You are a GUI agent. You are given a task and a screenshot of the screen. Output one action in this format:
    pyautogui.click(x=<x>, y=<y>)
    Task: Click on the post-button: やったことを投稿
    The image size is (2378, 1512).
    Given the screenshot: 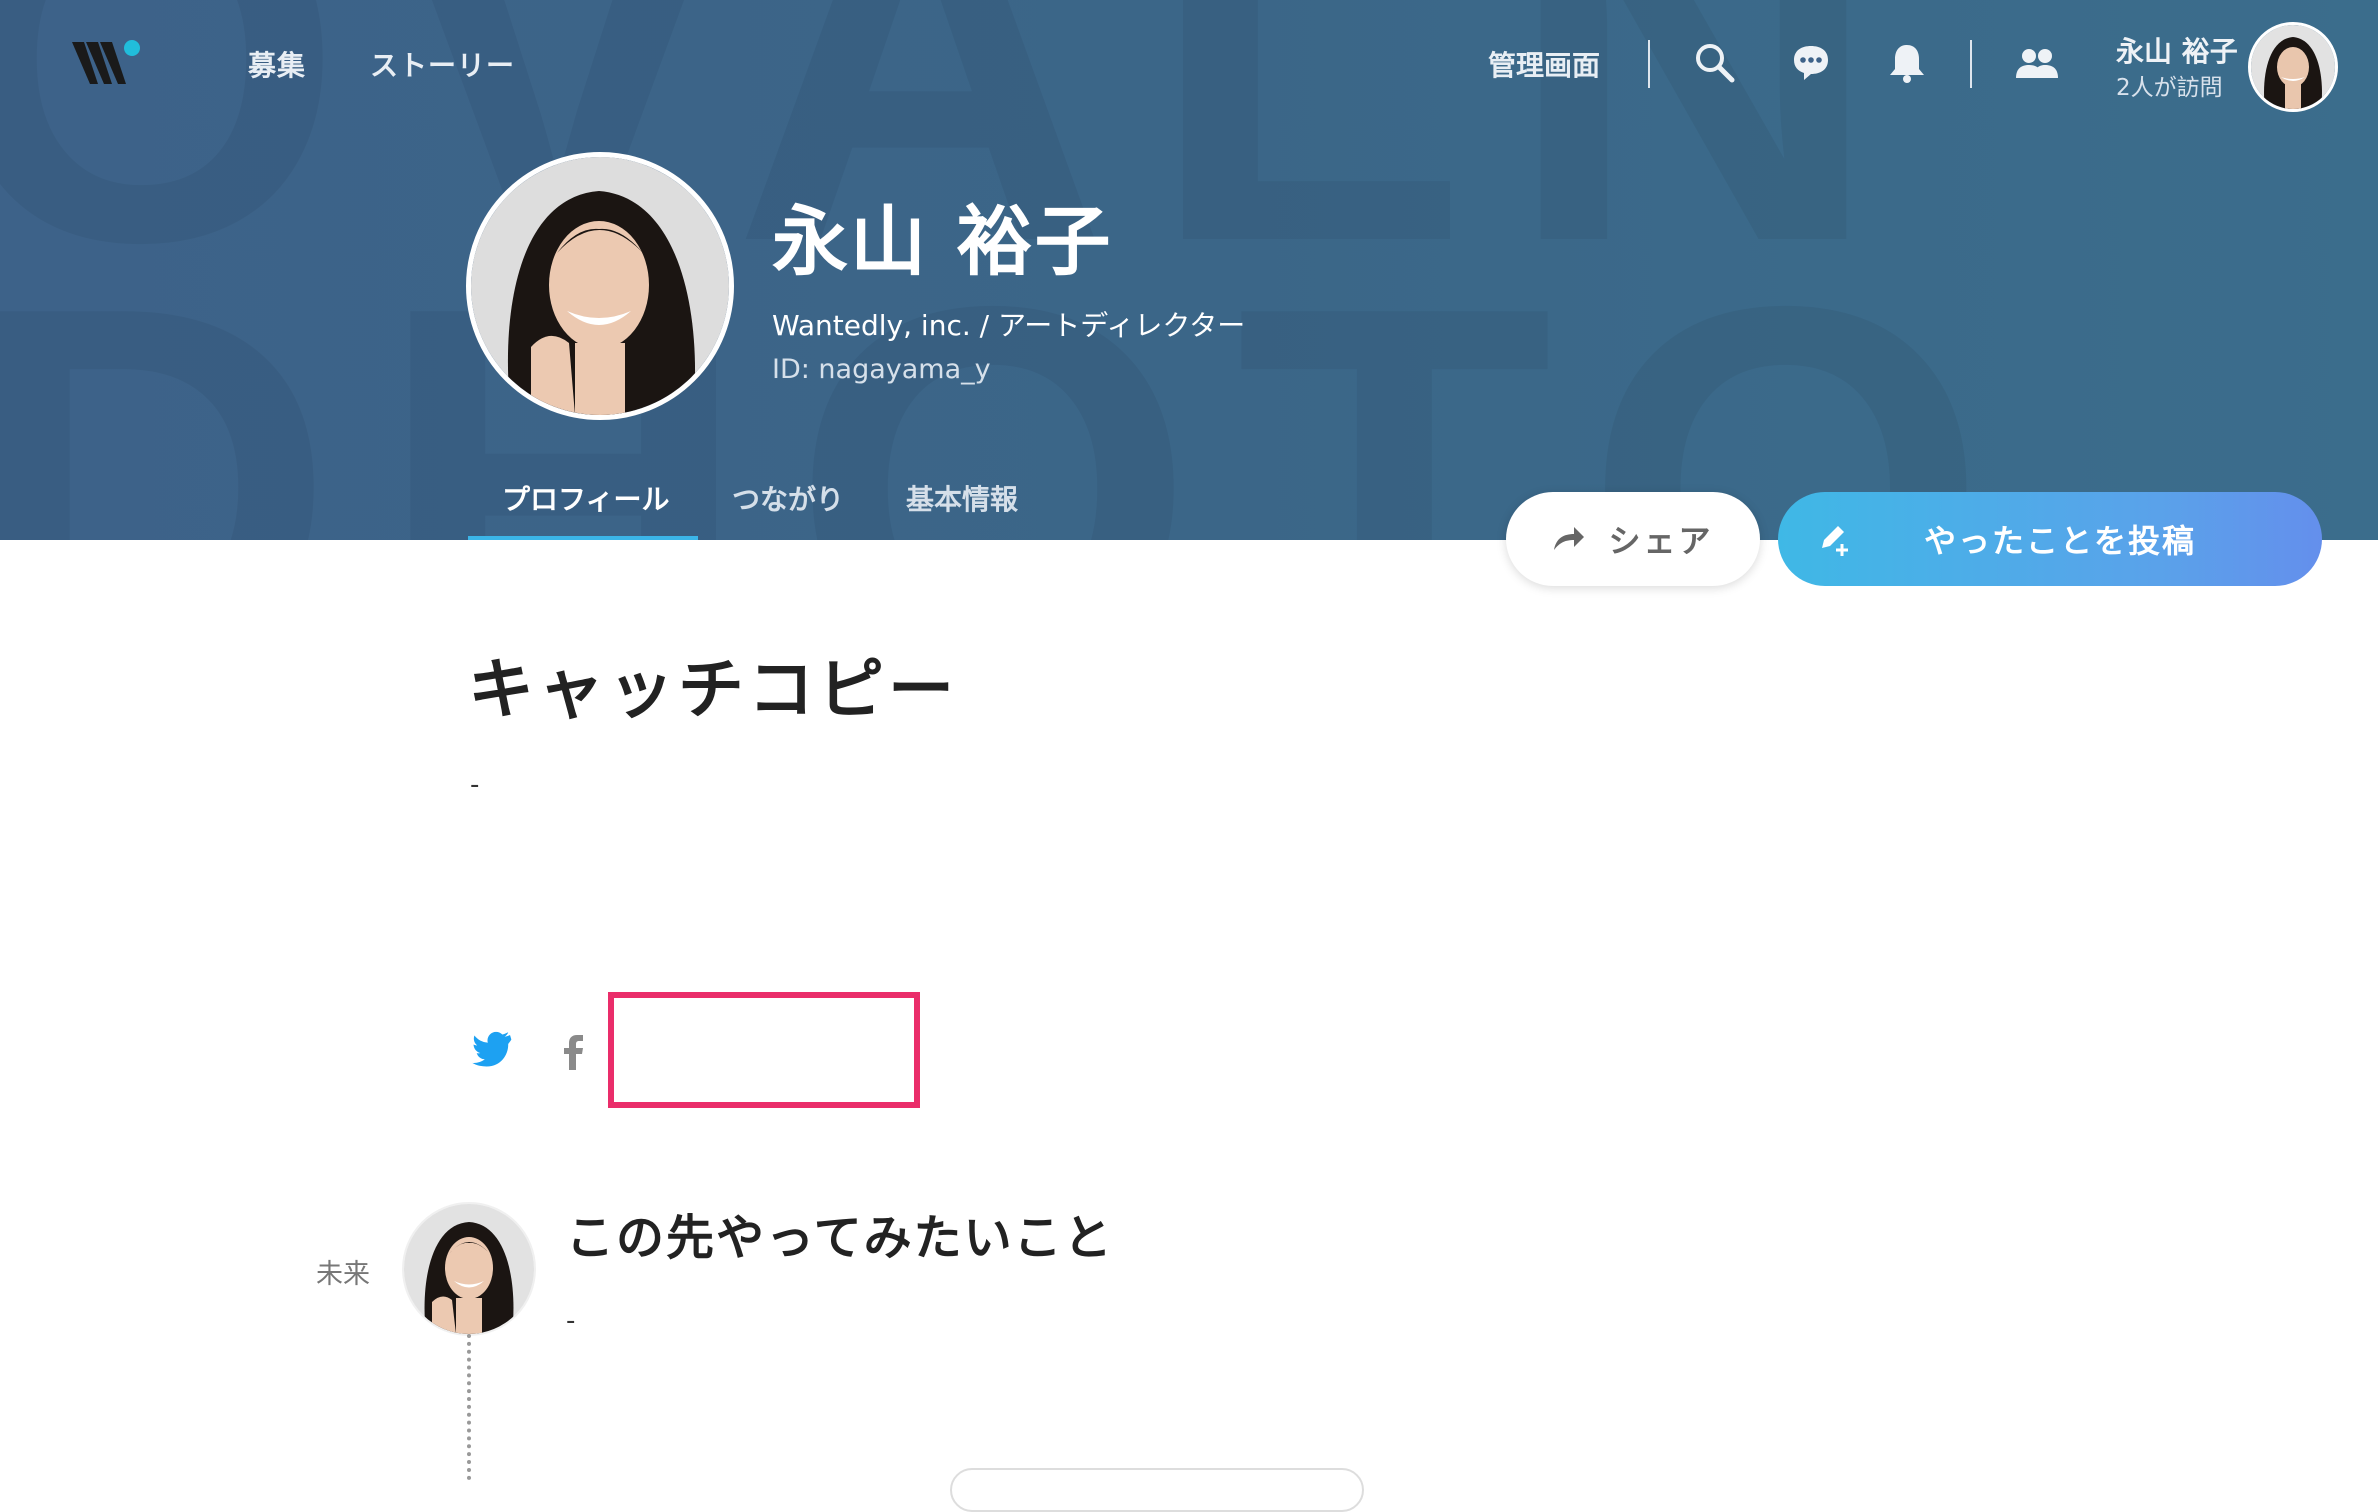 What is the action you would take?
    pyautogui.click(x=2050, y=539)
    